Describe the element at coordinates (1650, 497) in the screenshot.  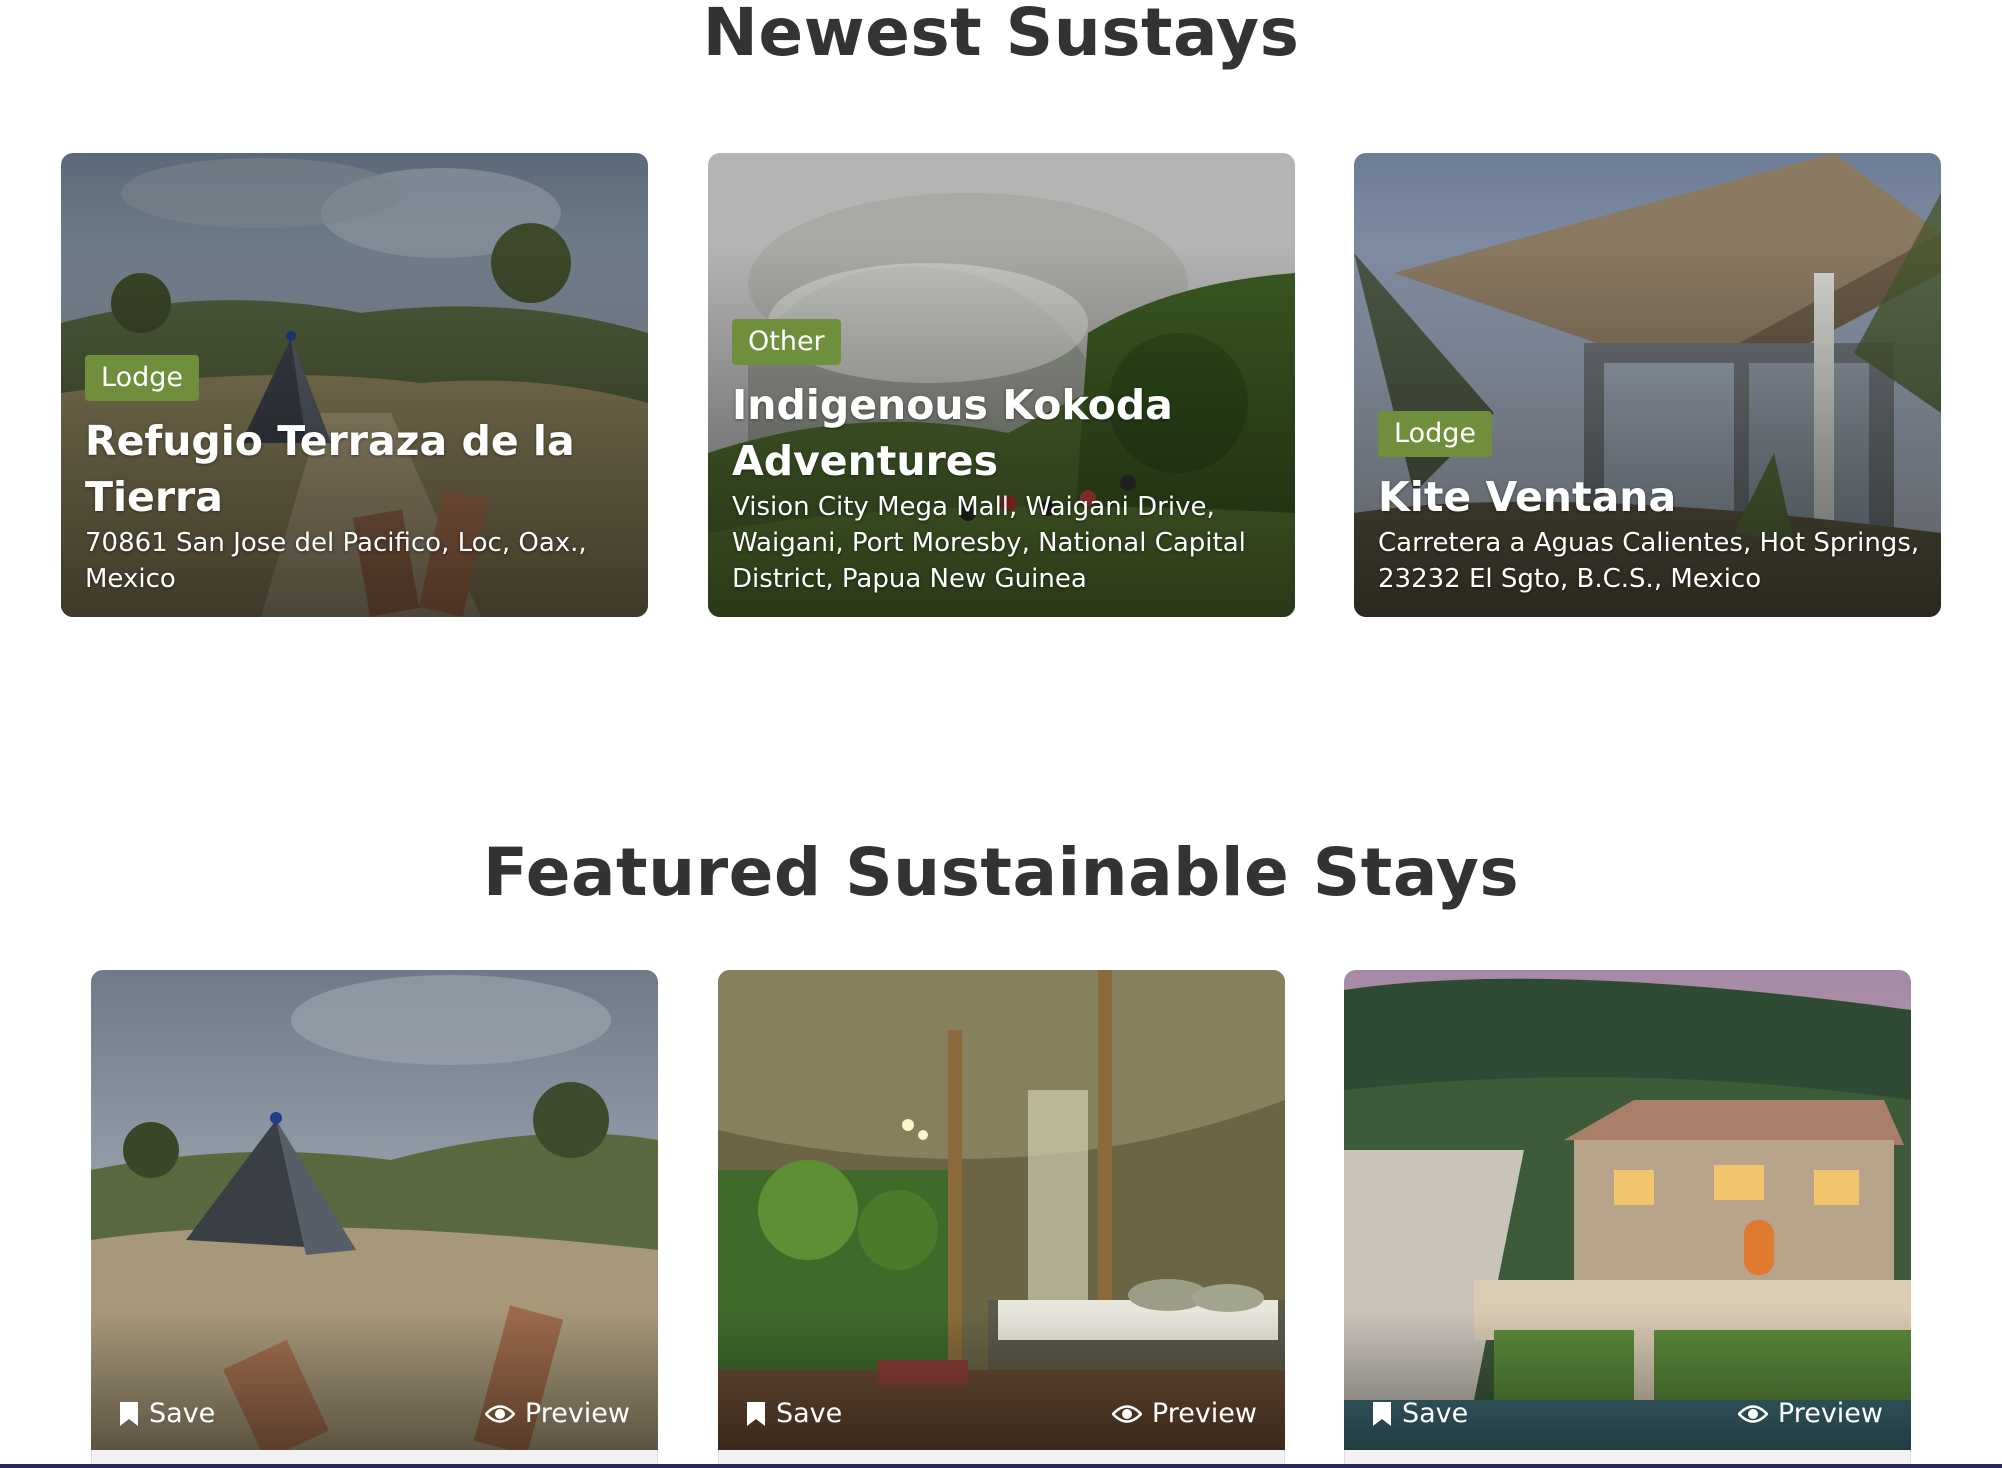
I see `card-name: Kite Ventana` at that location.